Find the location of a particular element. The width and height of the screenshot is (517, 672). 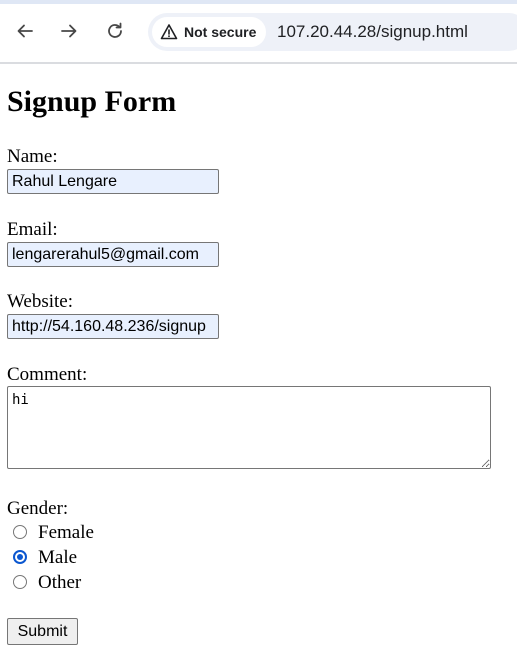

security-label: Not secure is located at coordinates (220, 32).